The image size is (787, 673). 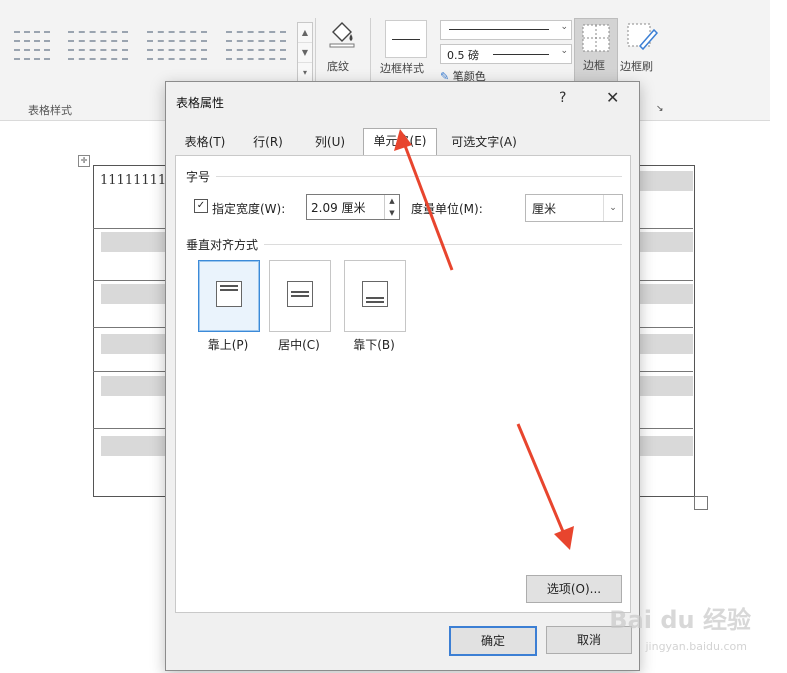 What do you see at coordinates (299, 344) in the screenshot?
I see `align-center-label: 居中(C)` at bounding box center [299, 344].